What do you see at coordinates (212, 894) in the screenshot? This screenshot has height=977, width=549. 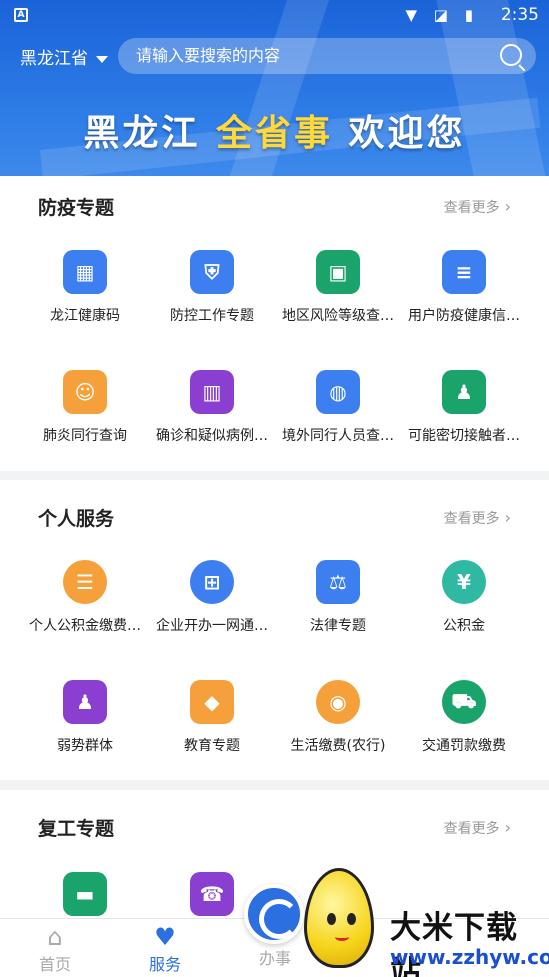 I see `phone-icon: ☎` at bounding box center [212, 894].